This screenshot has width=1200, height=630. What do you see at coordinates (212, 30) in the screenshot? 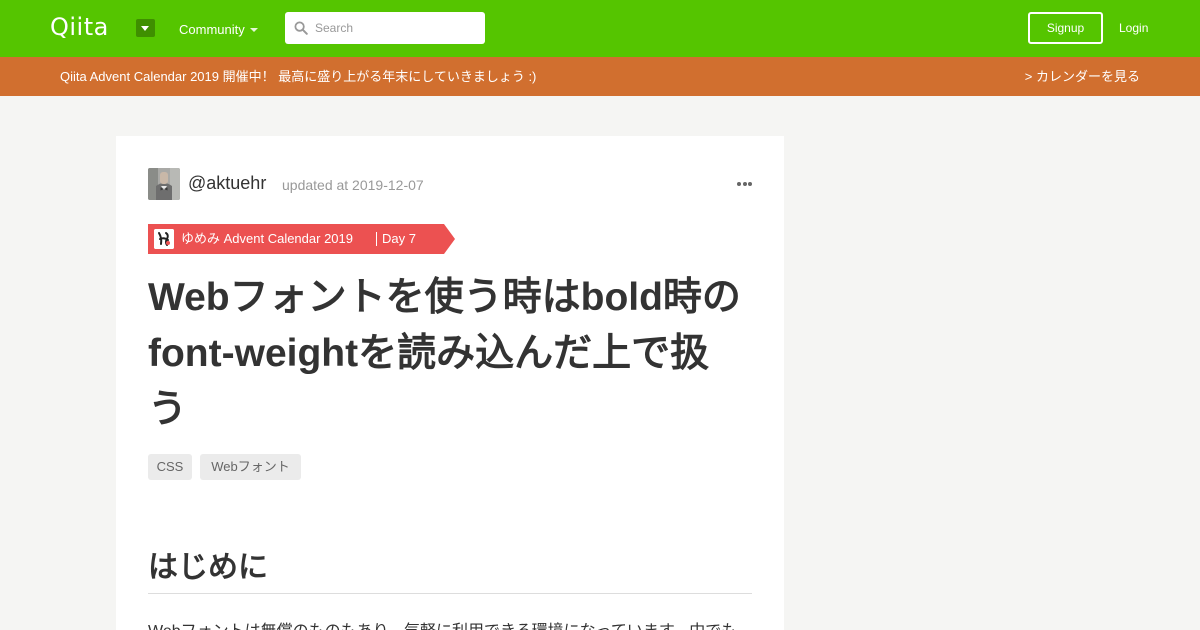
I see `community-menu: Community` at bounding box center [212, 30].